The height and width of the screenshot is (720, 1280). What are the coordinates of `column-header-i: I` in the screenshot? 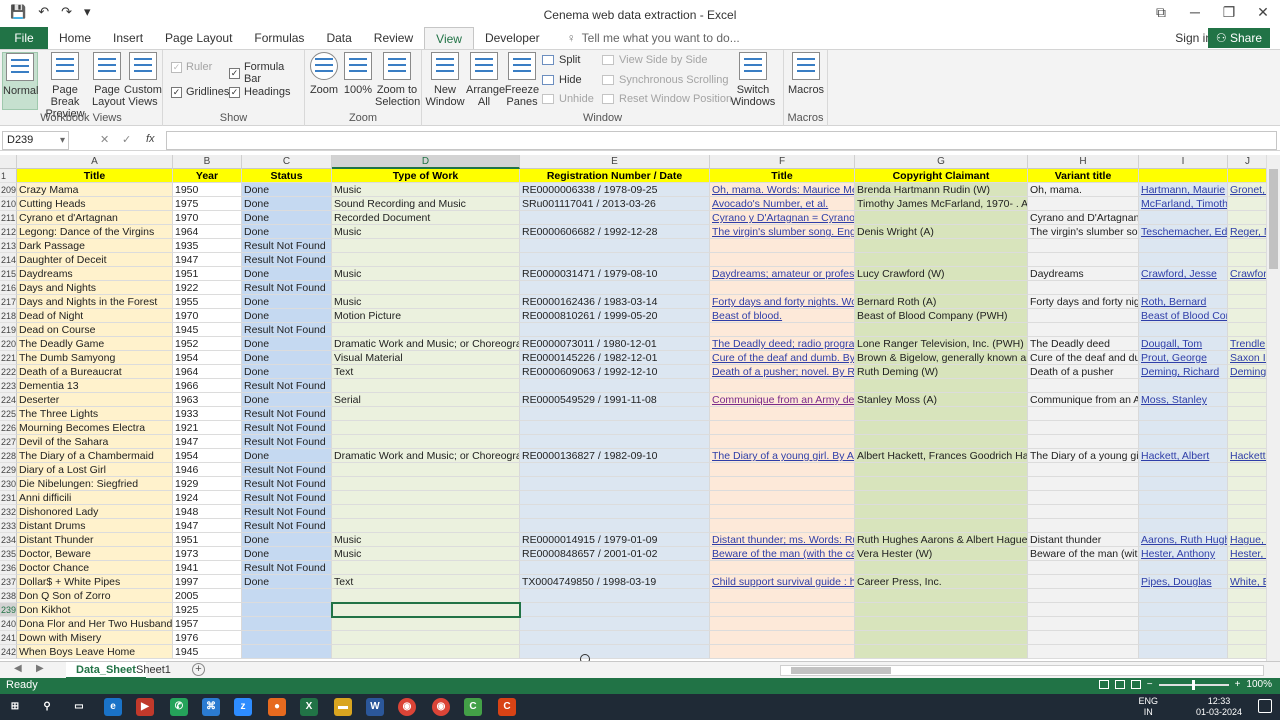 It's located at (1183, 162).